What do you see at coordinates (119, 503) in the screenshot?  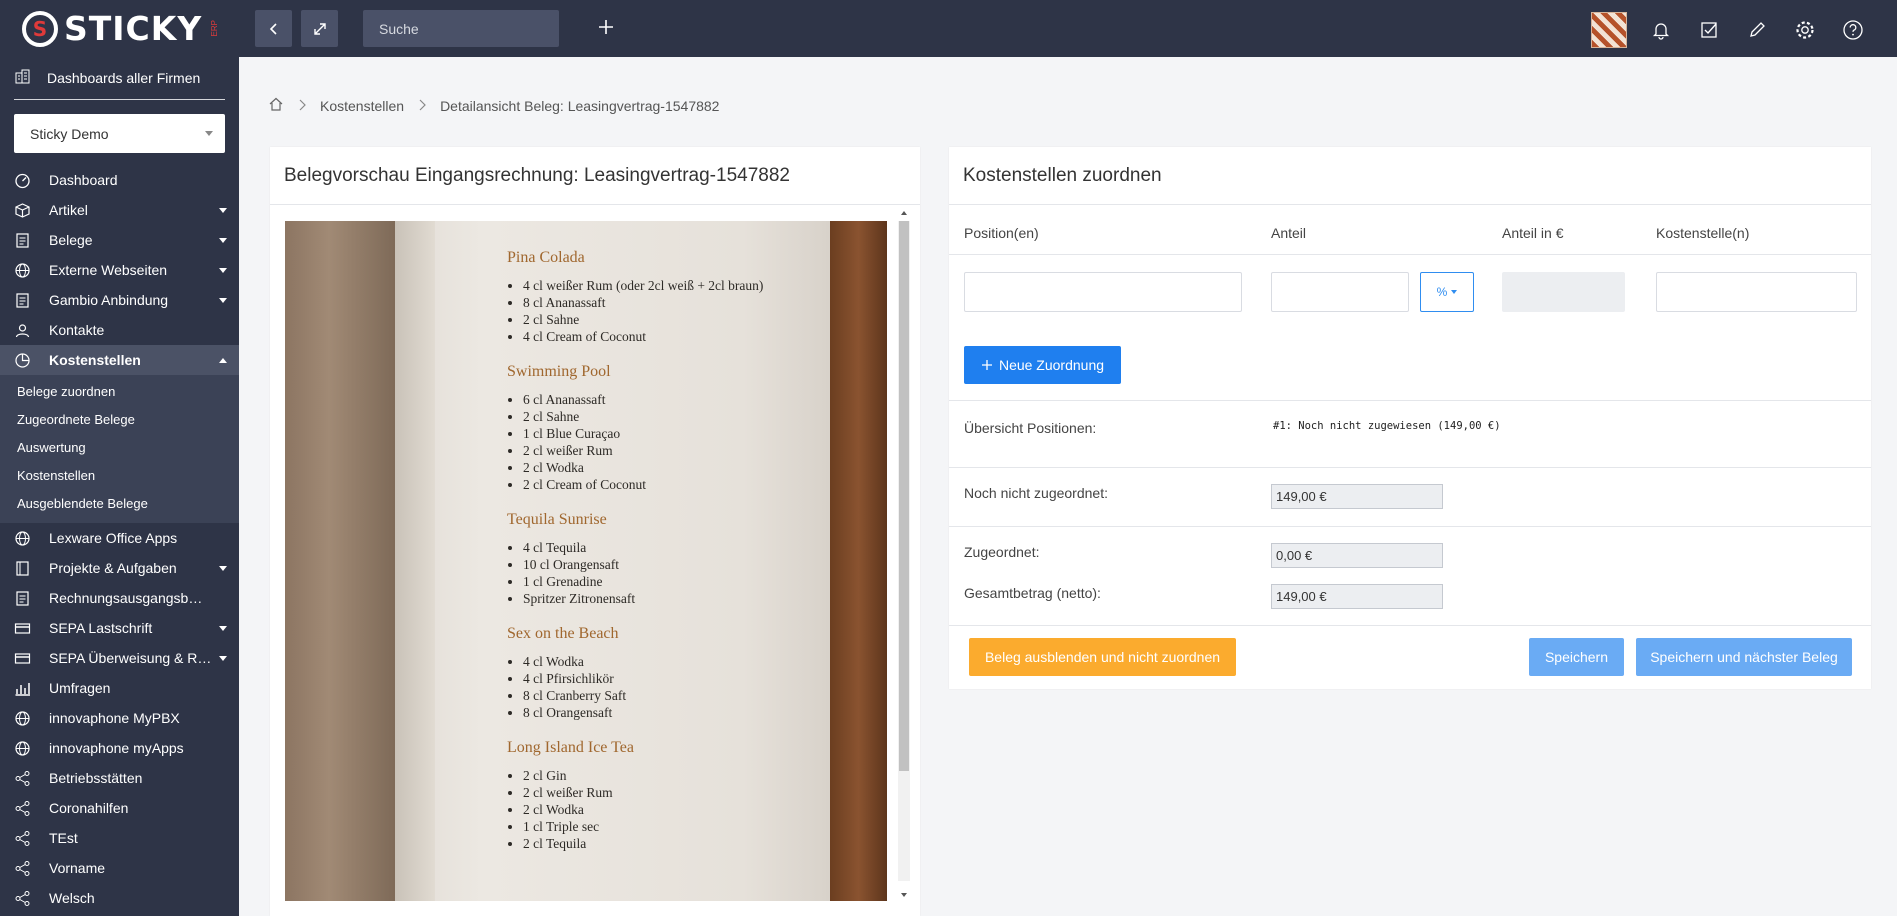 I see `sidebar-subitem-ausgeblendete-belege: Ausgeblendete Belege` at bounding box center [119, 503].